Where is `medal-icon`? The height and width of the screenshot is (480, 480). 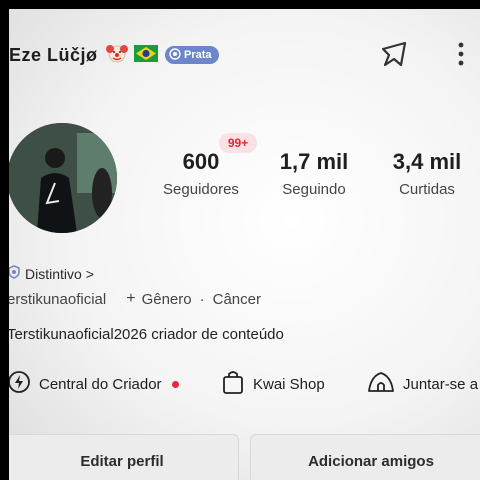 medal-icon is located at coordinates (175, 55).